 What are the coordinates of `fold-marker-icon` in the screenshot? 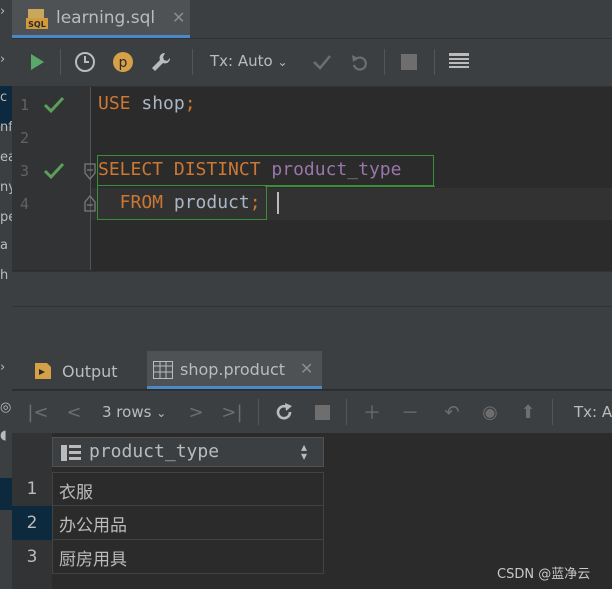 It's located at (90, 172).